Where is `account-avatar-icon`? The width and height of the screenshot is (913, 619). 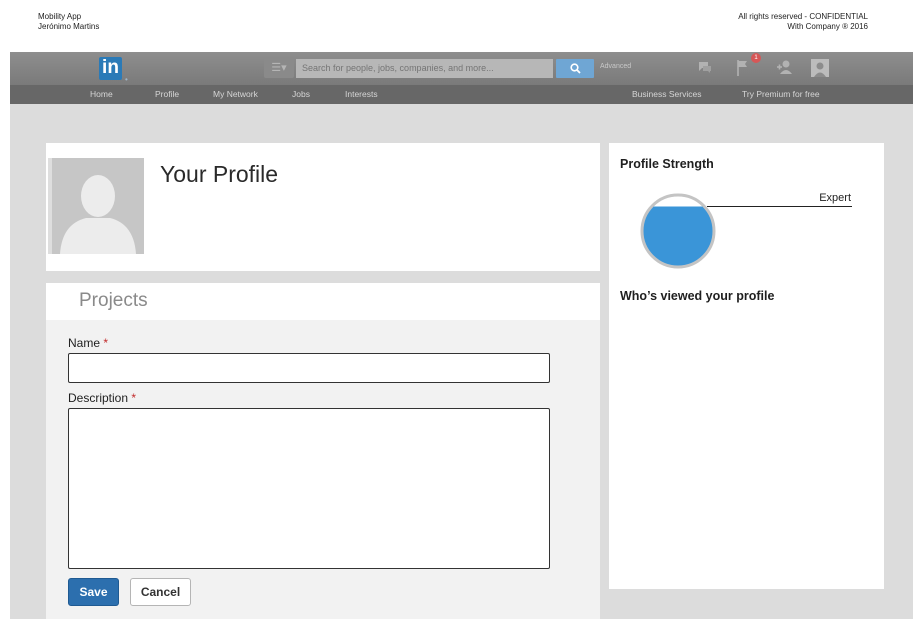 account-avatar-icon is located at coordinates (820, 68).